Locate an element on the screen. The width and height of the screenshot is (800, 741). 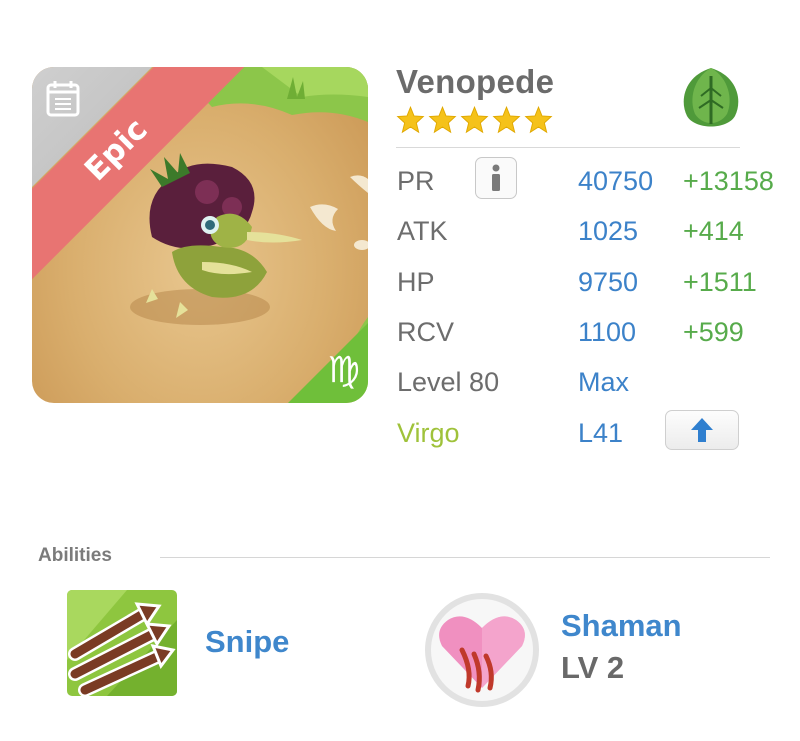
stat-bonus: +599 is located at coordinates (713, 332).